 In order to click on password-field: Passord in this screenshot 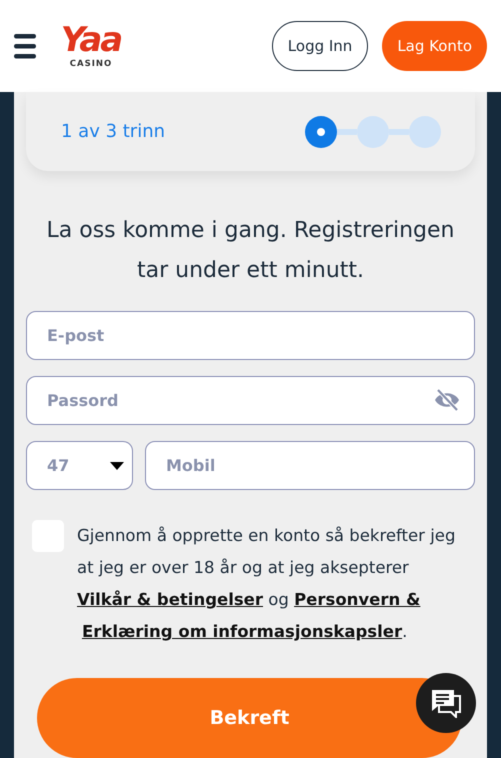, I will do `click(250, 401)`.